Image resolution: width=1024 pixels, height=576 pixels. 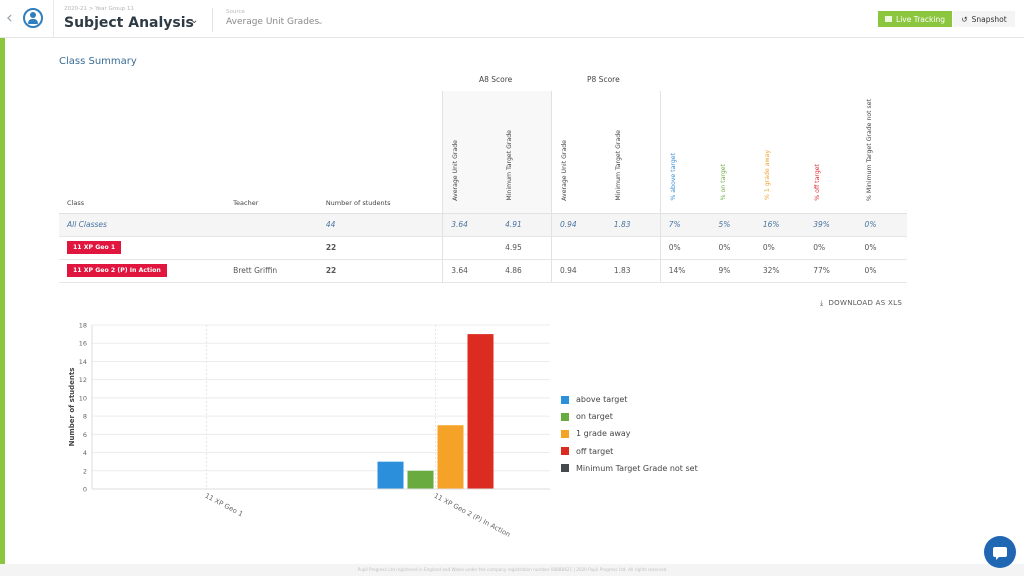 What do you see at coordinates (633, 152) in the screenshot?
I see `col-p8-min: Minimum Target Grade` at bounding box center [633, 152].